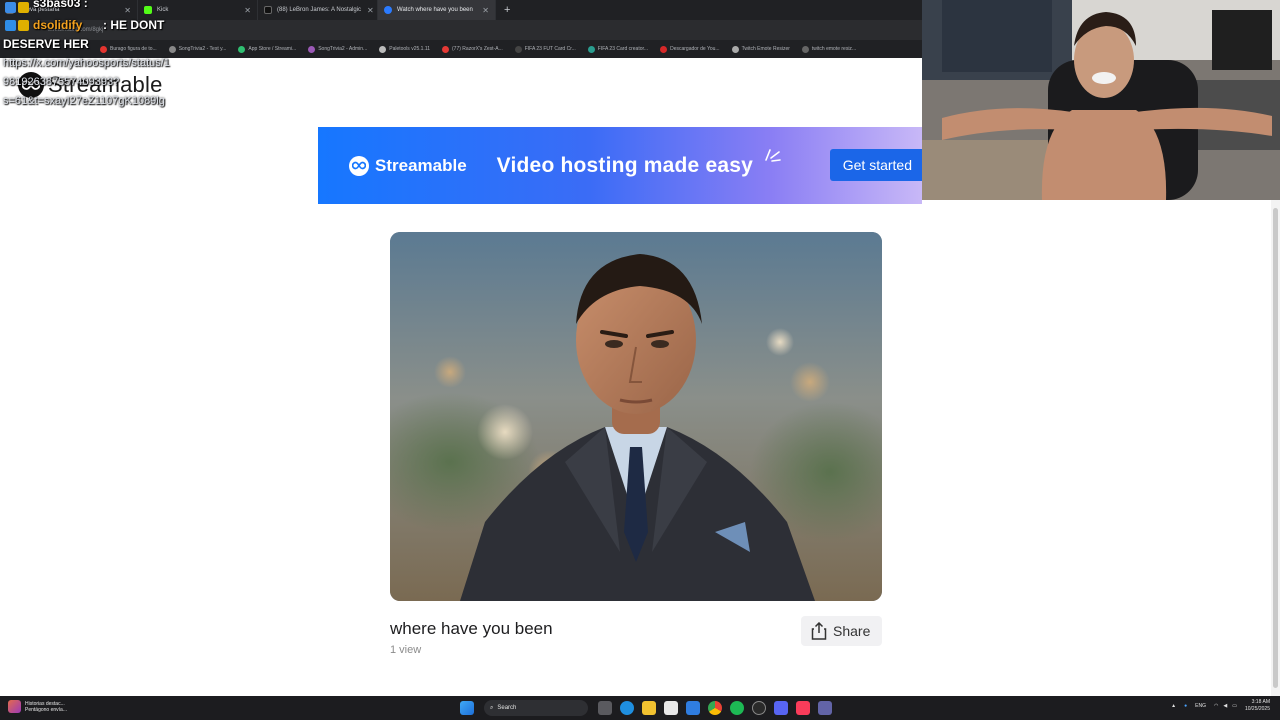 The image size is (1280, 720). Describe the element at coordinates (318, 10) in the screenshot. I see `tab-lebron-video: (88) LeBron James: A Nostalgic ✕` at that location.